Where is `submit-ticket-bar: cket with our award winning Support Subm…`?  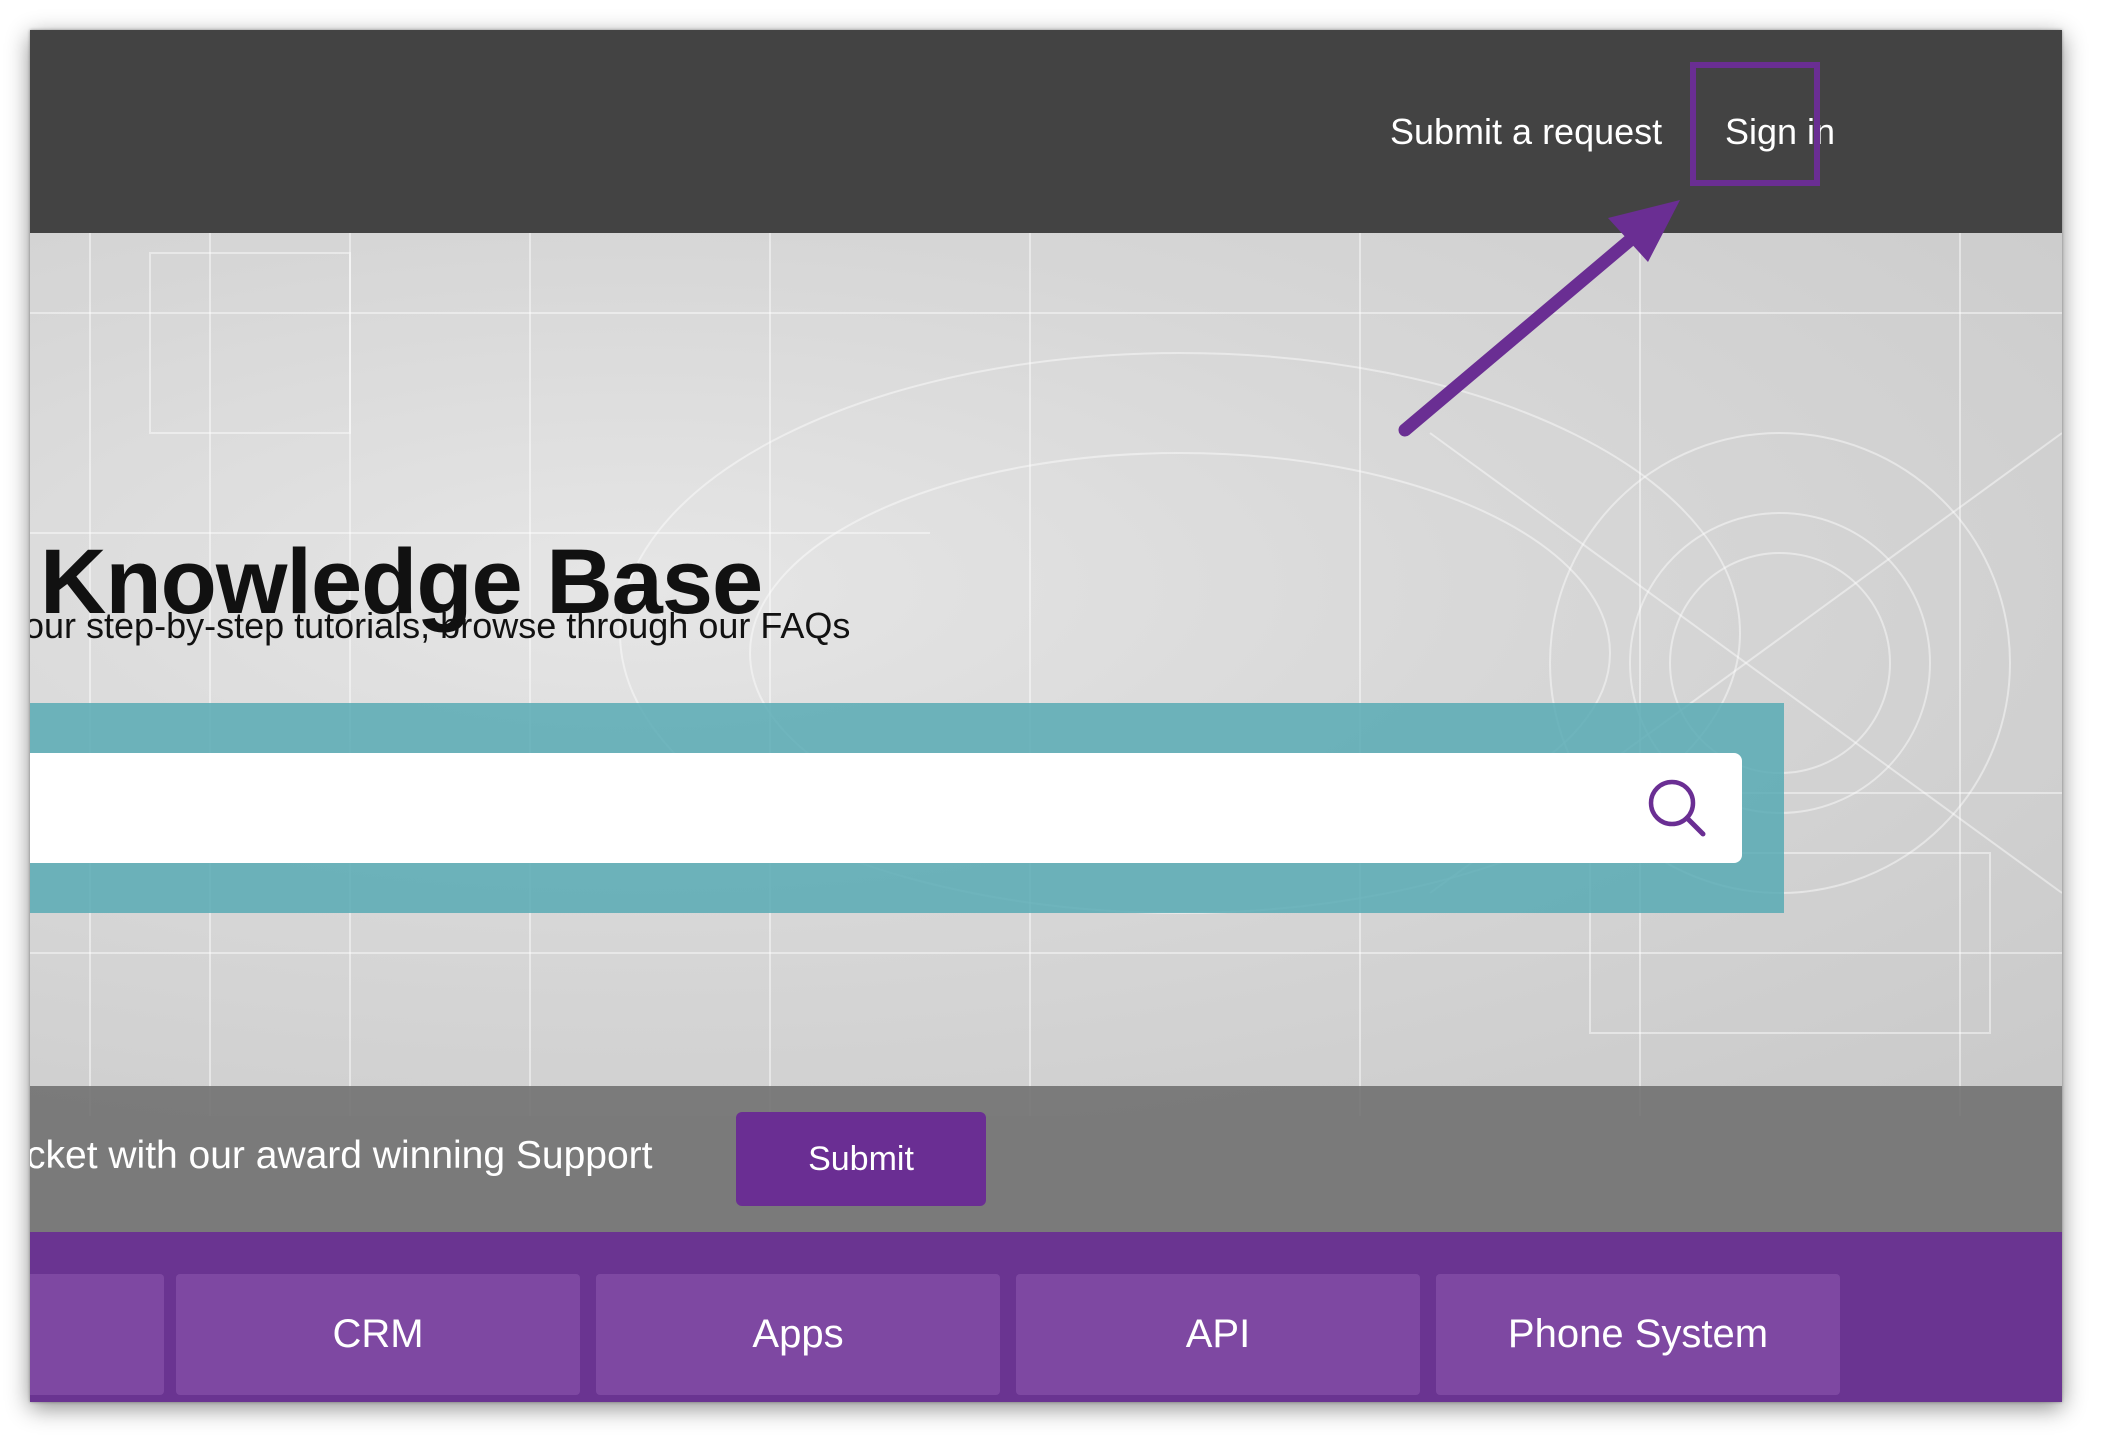 submit-ticket-bar: cket with our award winning Support Subm… is located at coordinates (1046, 1159).